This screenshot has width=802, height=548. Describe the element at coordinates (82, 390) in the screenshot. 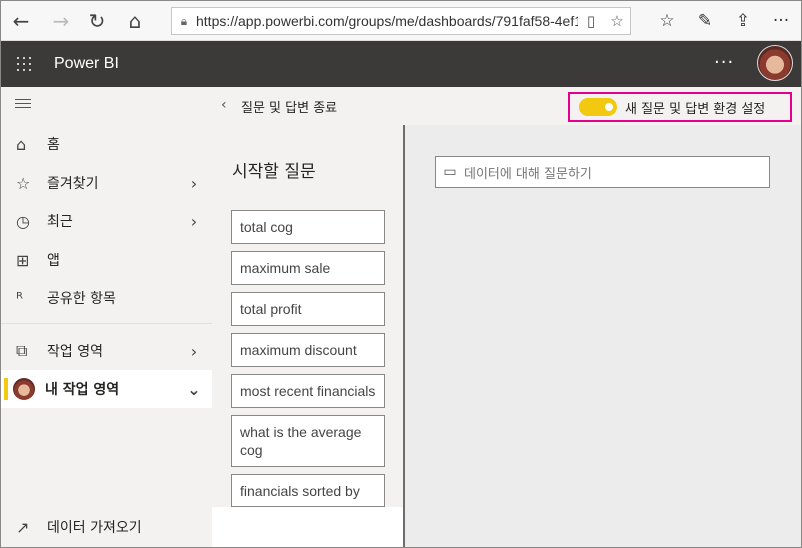

I see `sidebar-item-label: 내 작업 영역` at that location.